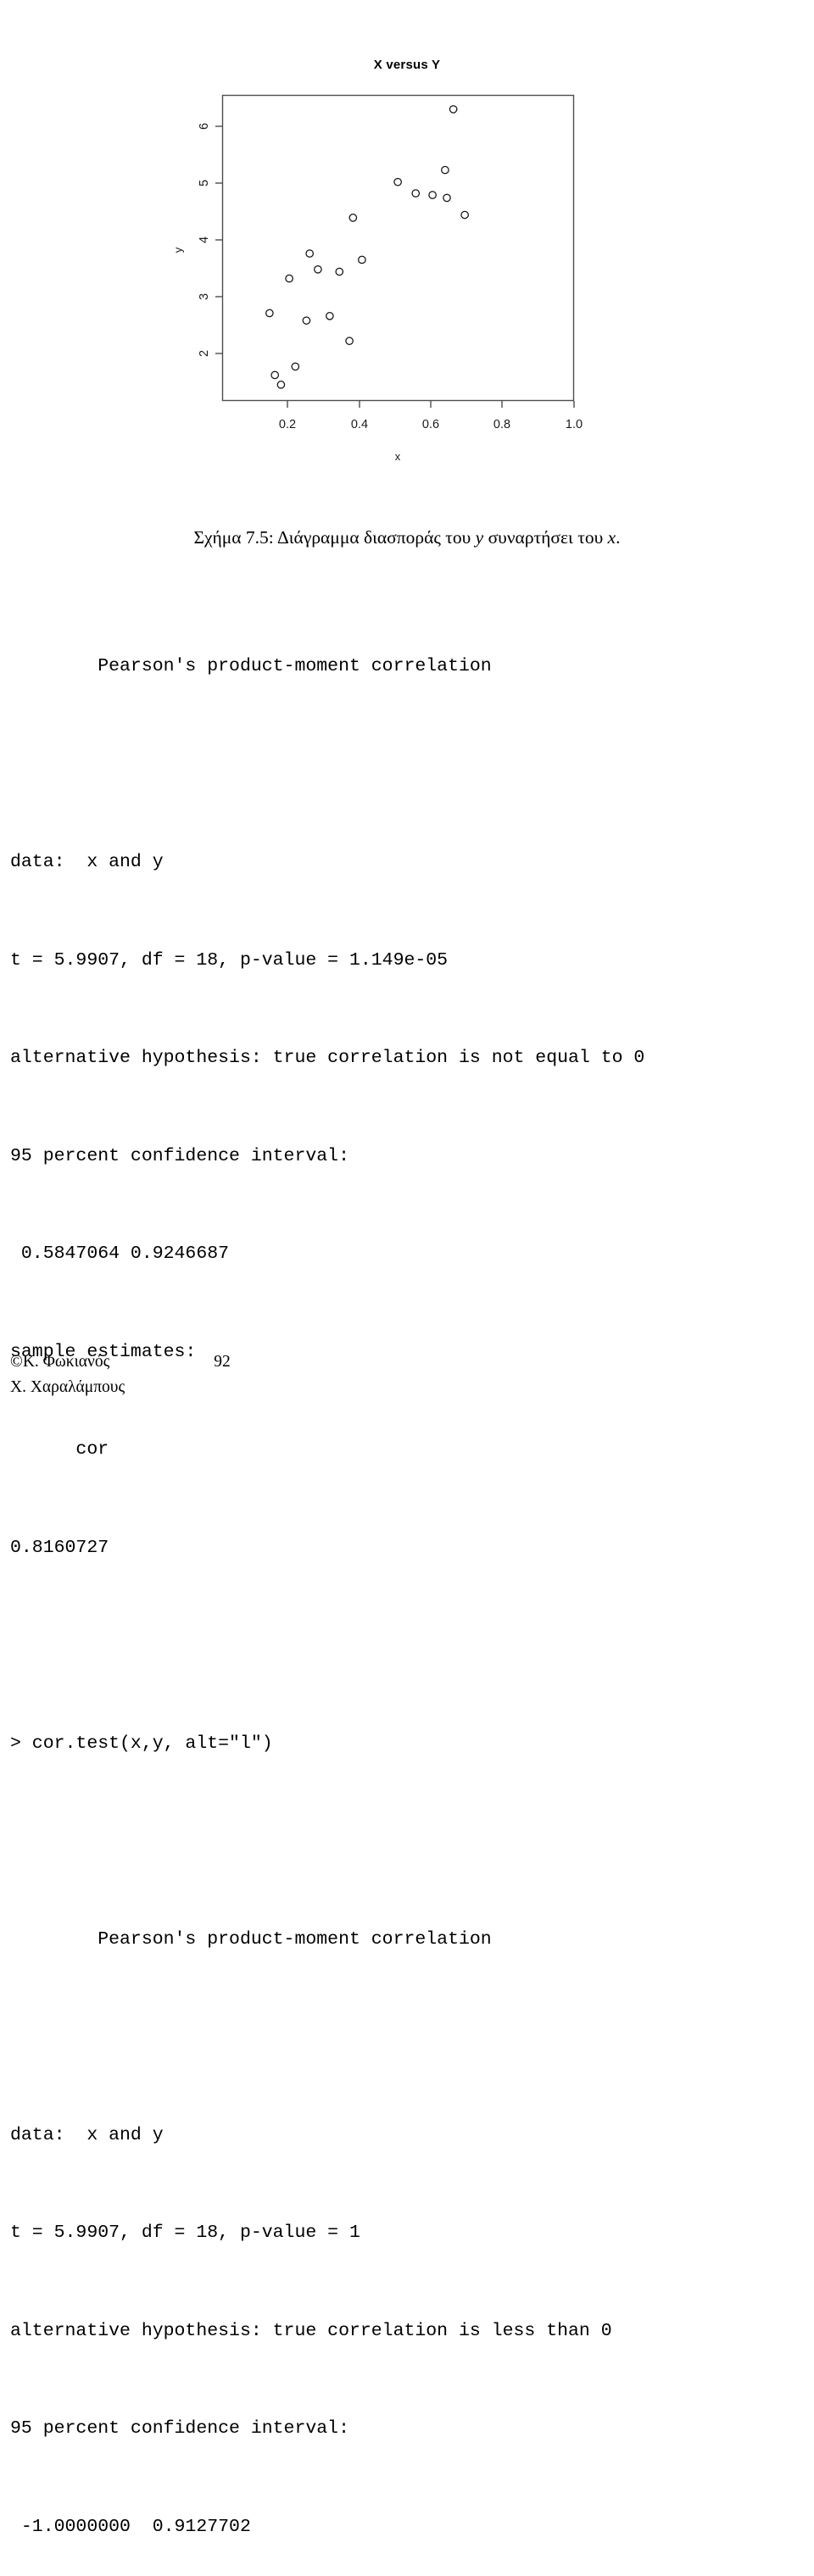 Image resolution: width=814 pixels, height=2576 pixels. What do you see at coordinates (185, 2233) in the screenshot?
I see `output2-statistics: t = 5.9907, df = 18, p-value = 1` at bounding box center [185, 2233].